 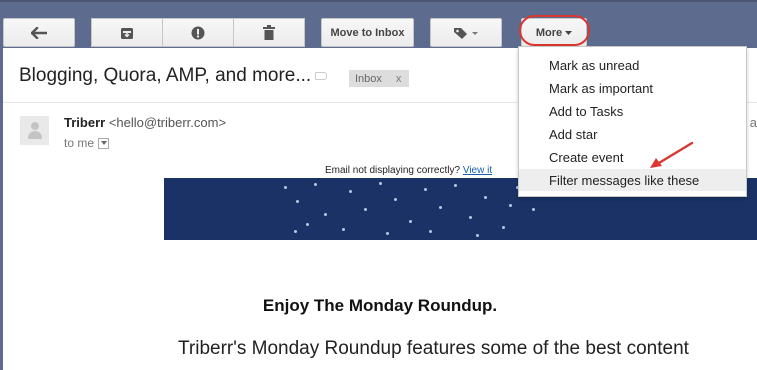 I want to click on move-to-inbox-button: Move to Inbox, so click(x=367, y=32).